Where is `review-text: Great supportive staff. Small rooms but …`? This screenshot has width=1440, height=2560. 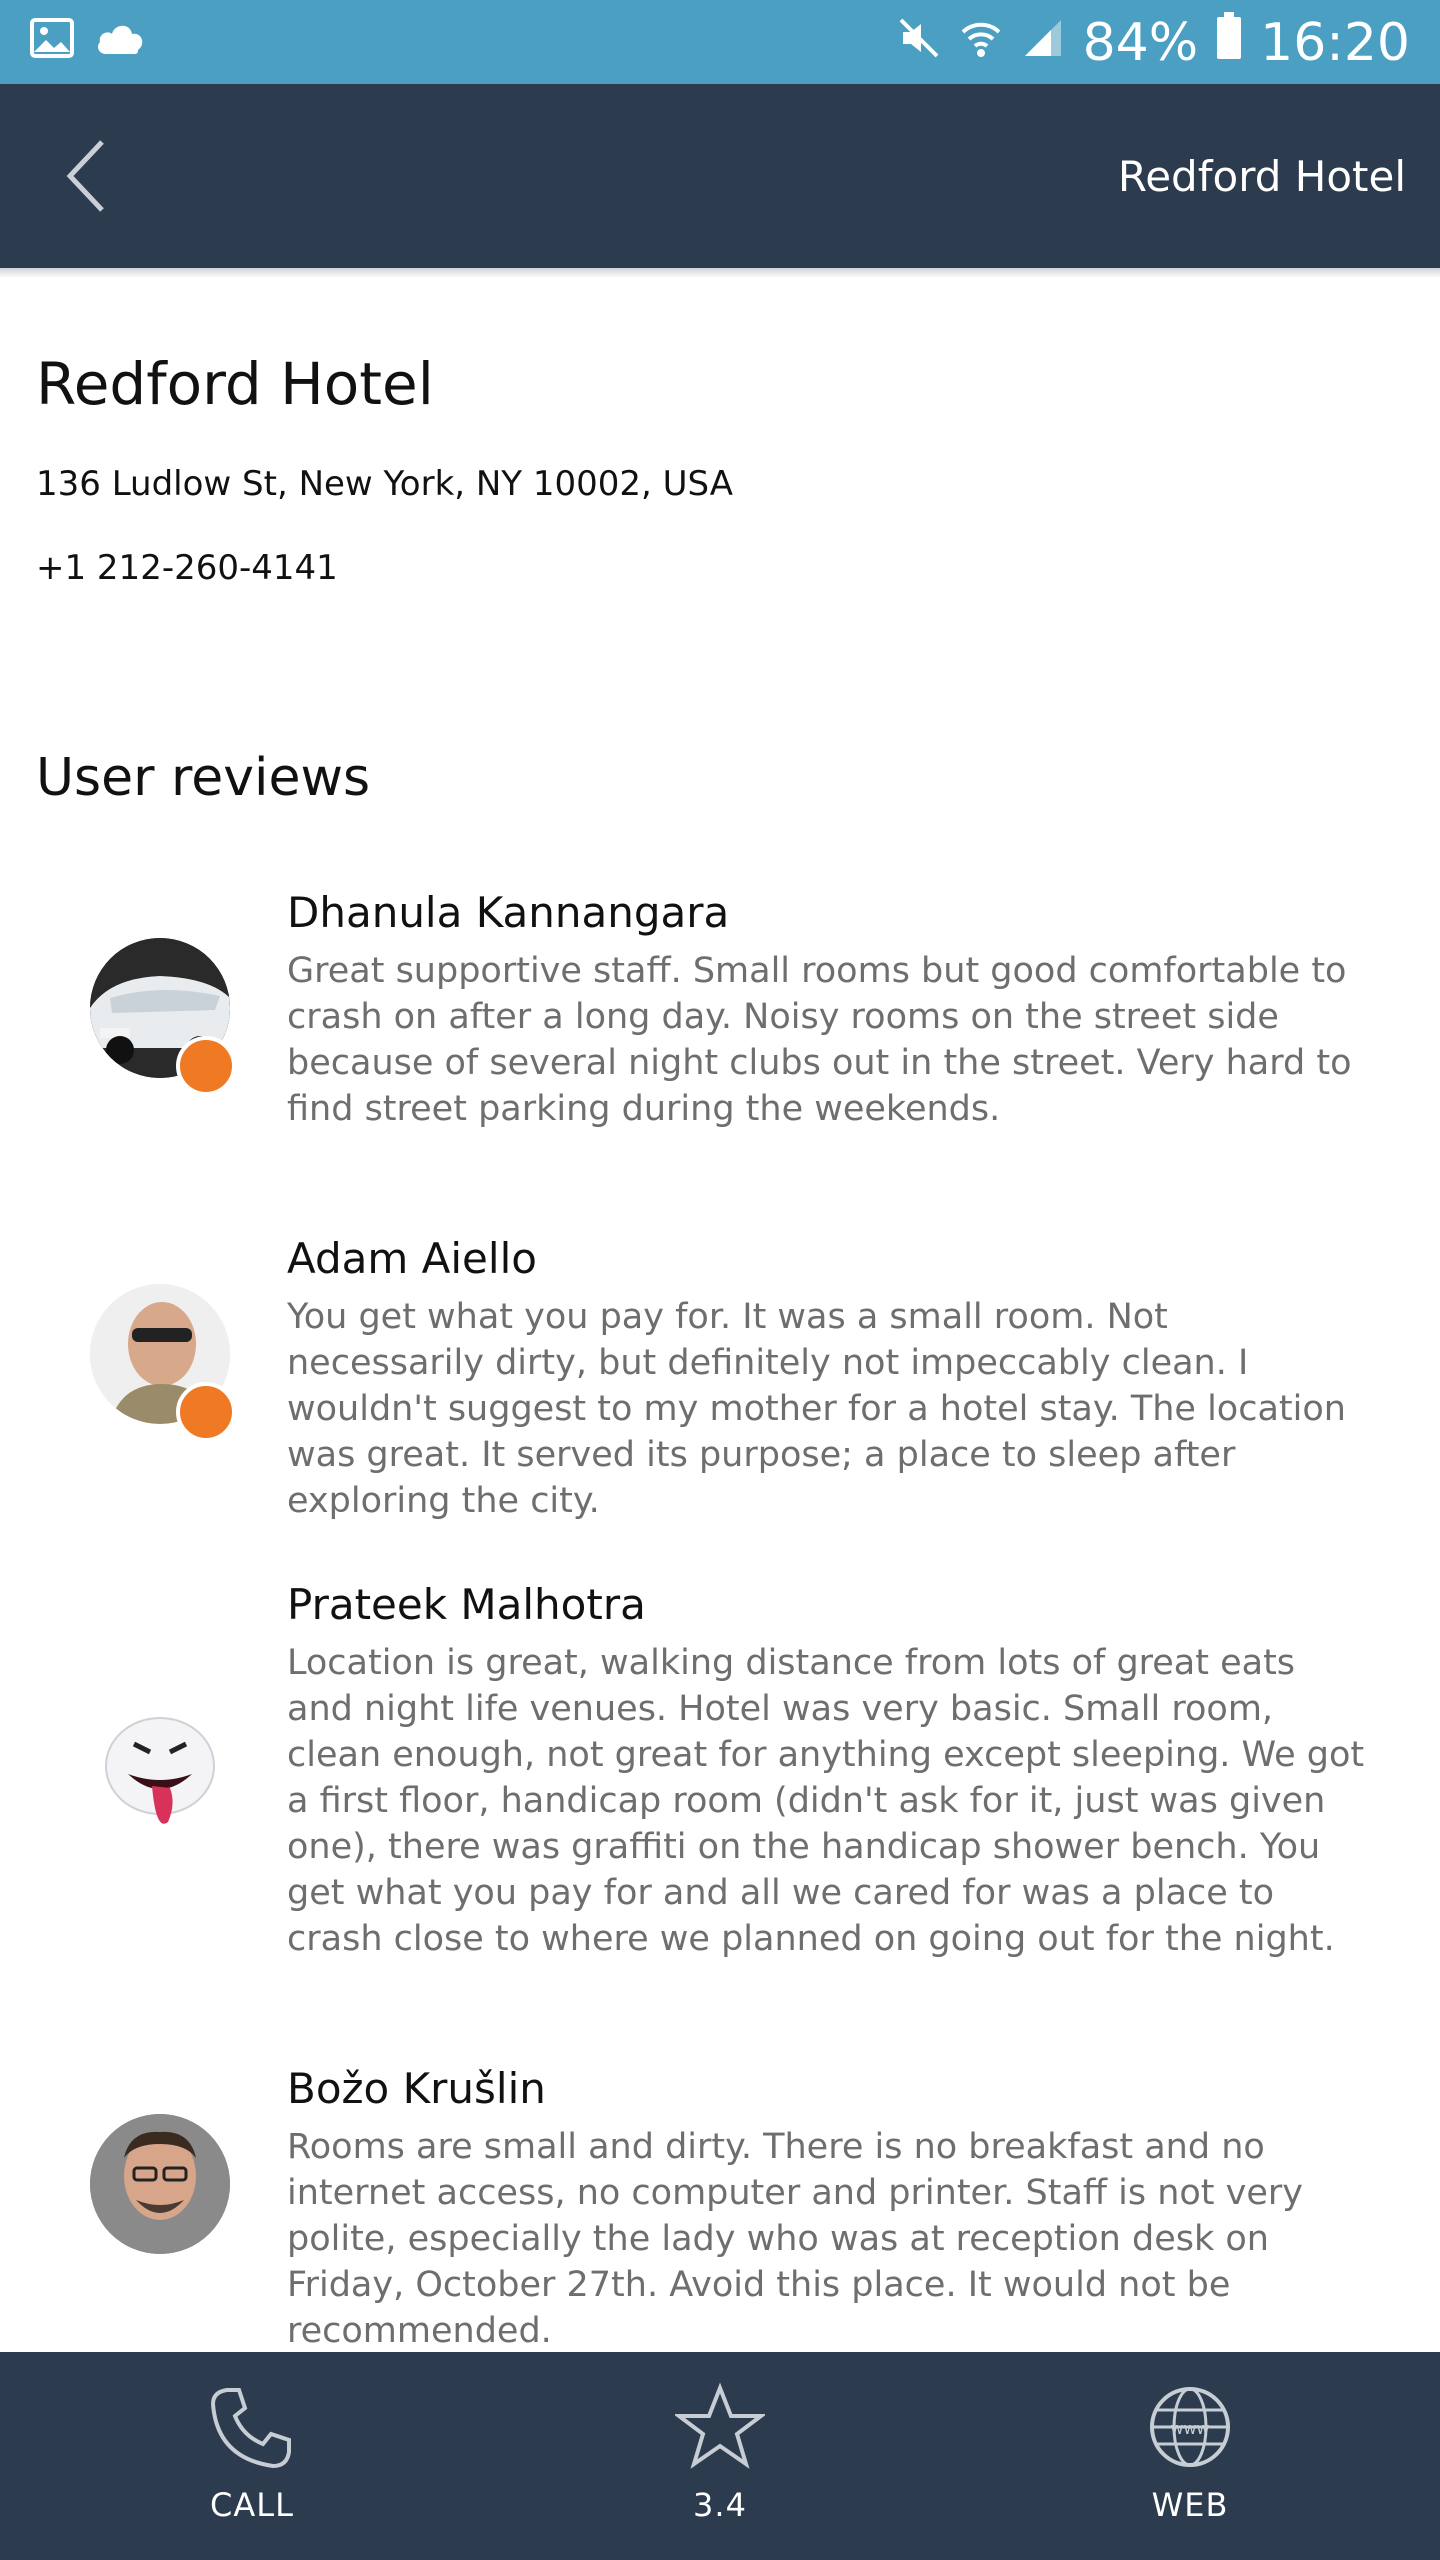 review-text: Great supportive staff. Small rooms but … is located at coordinates (819, 1040).